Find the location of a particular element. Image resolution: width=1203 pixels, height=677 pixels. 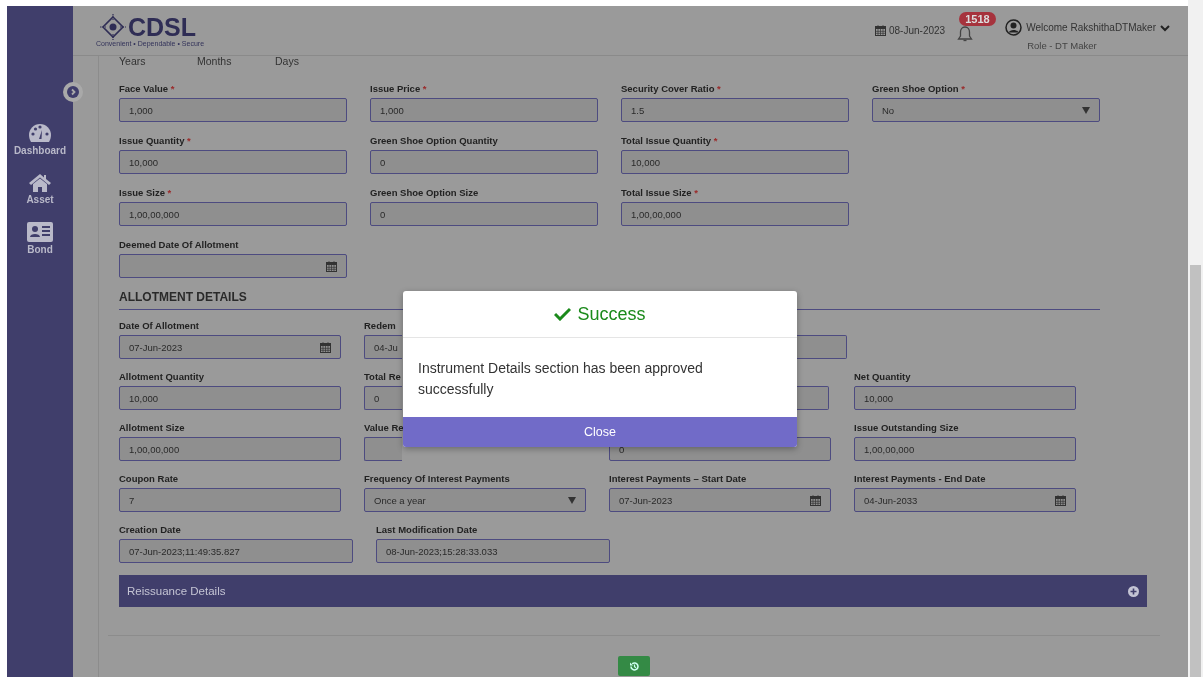

field-label: Date Of Allotment is located at coordinates (159, 325).